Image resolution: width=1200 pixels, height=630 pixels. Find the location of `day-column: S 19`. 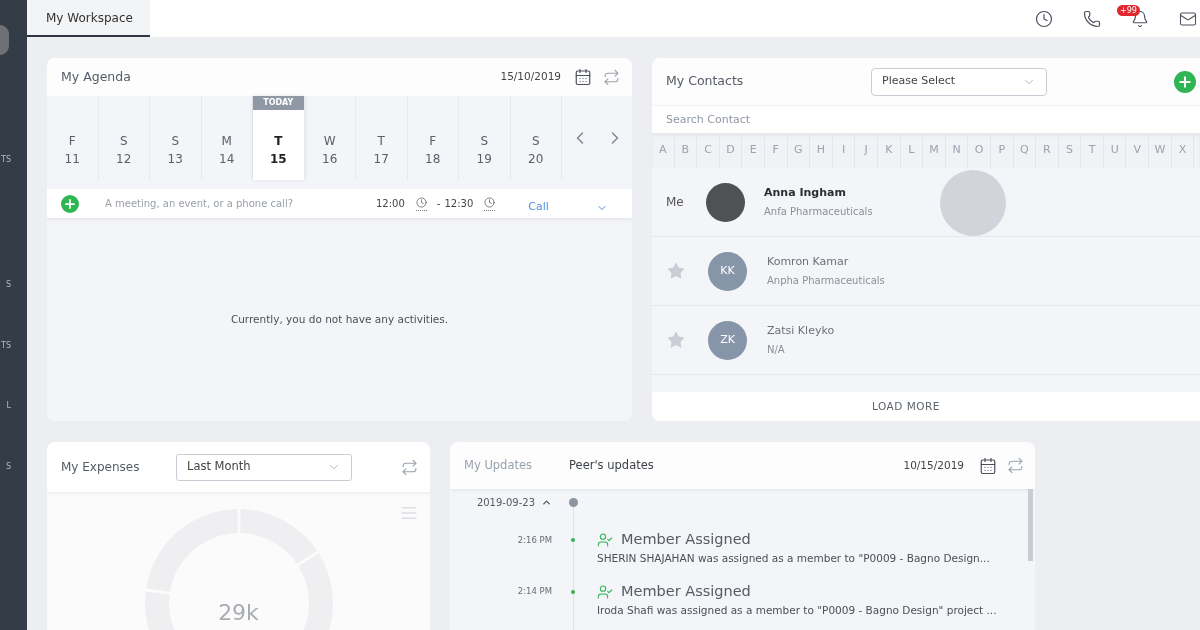

day-column: S 19 is located at coordinates (485, 138).